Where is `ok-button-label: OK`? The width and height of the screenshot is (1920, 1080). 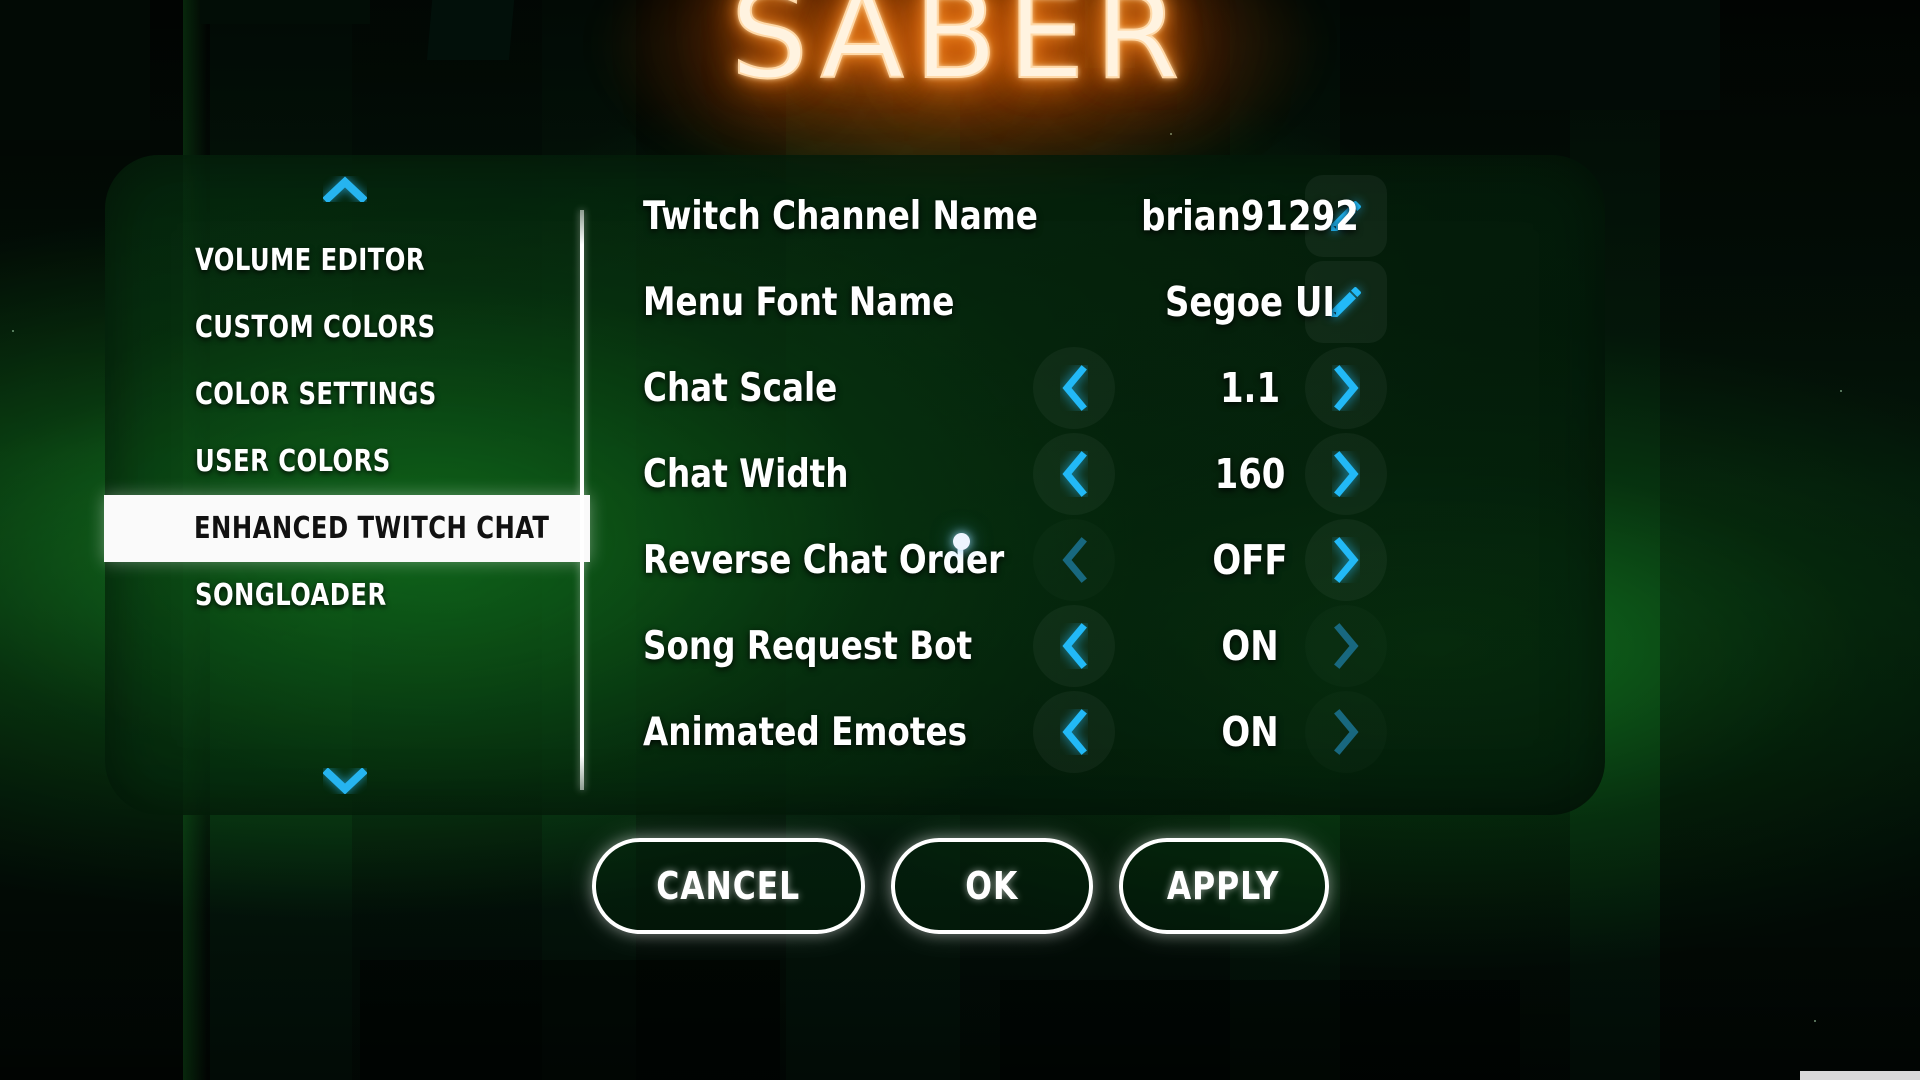 ok-button-label: OK is located at coordinates (991, 886).